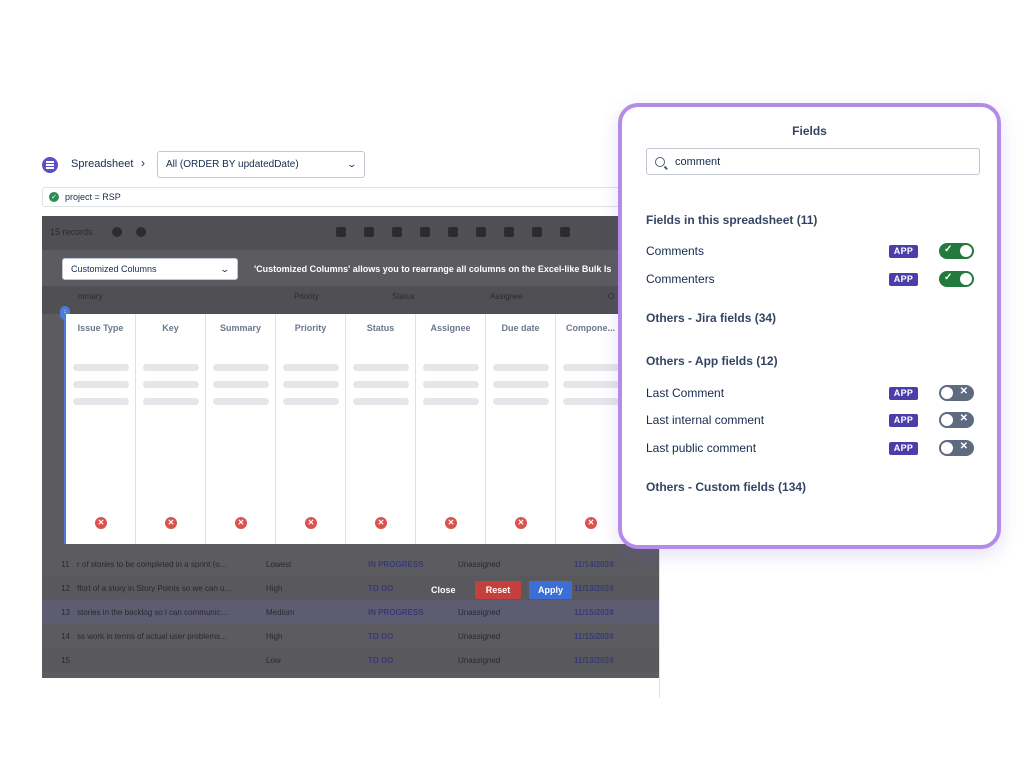 The height and width of the screenshot is (768, 1024). I want to click on fields-search-value: comment, so click(698, 161).